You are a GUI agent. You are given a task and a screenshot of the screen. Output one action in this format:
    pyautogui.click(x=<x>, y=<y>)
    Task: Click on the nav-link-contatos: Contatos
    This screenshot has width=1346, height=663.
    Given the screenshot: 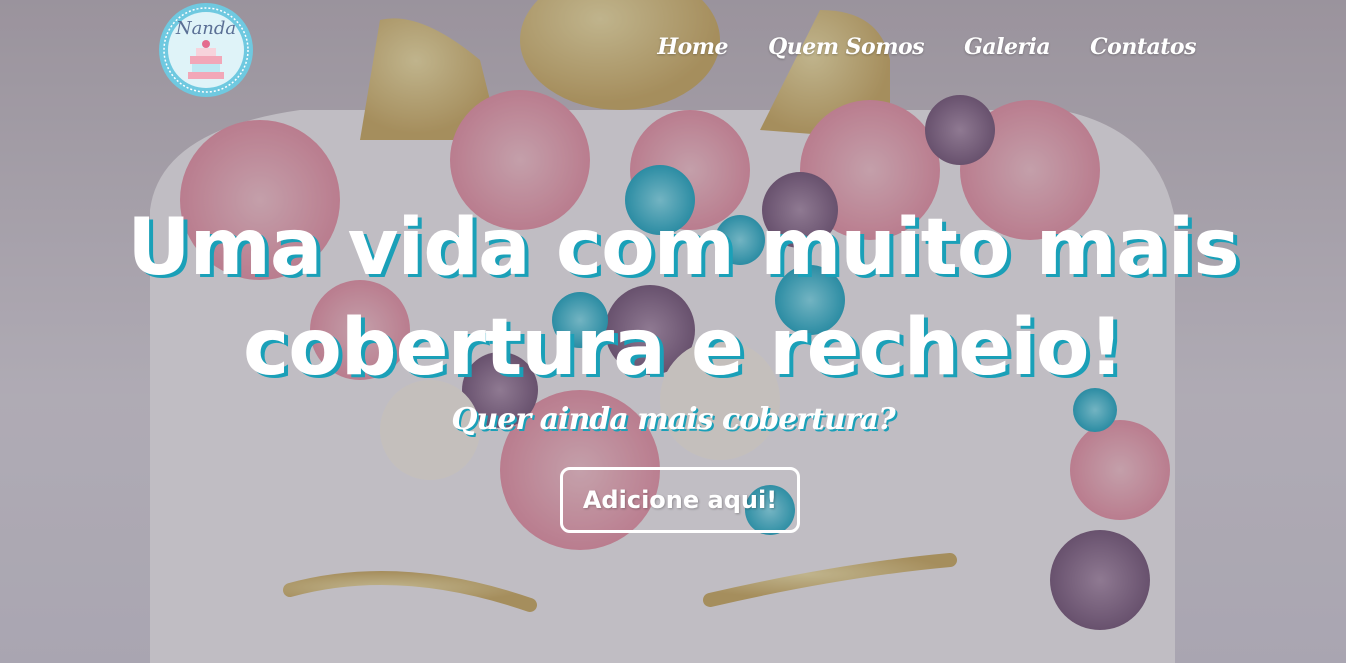 What is the action you would take?
    pyautogui.click(x=1143, y=47)
    